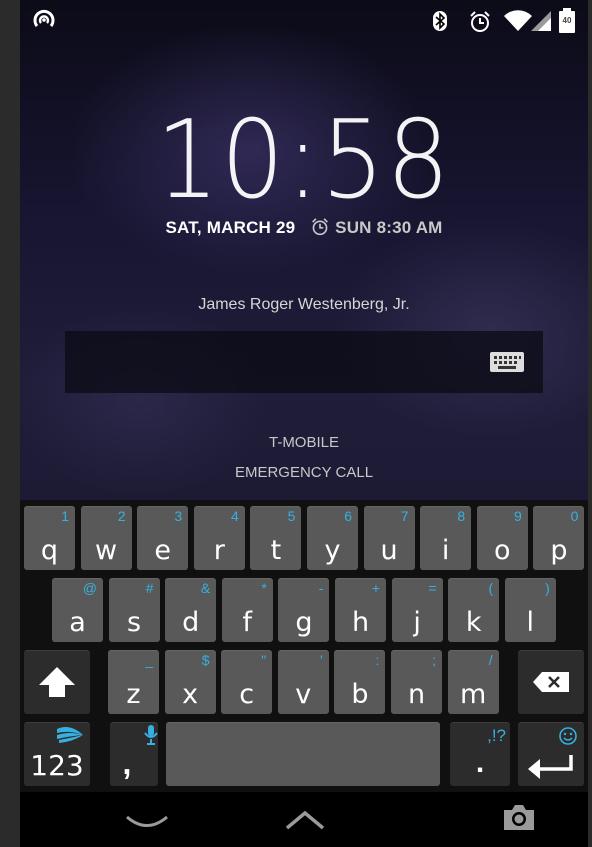 Image resolution: width=592 pixels, height=847 pixels. Describe the element at coordinates (162, 550) in the screenshot. I see `key-label: e` at that location.